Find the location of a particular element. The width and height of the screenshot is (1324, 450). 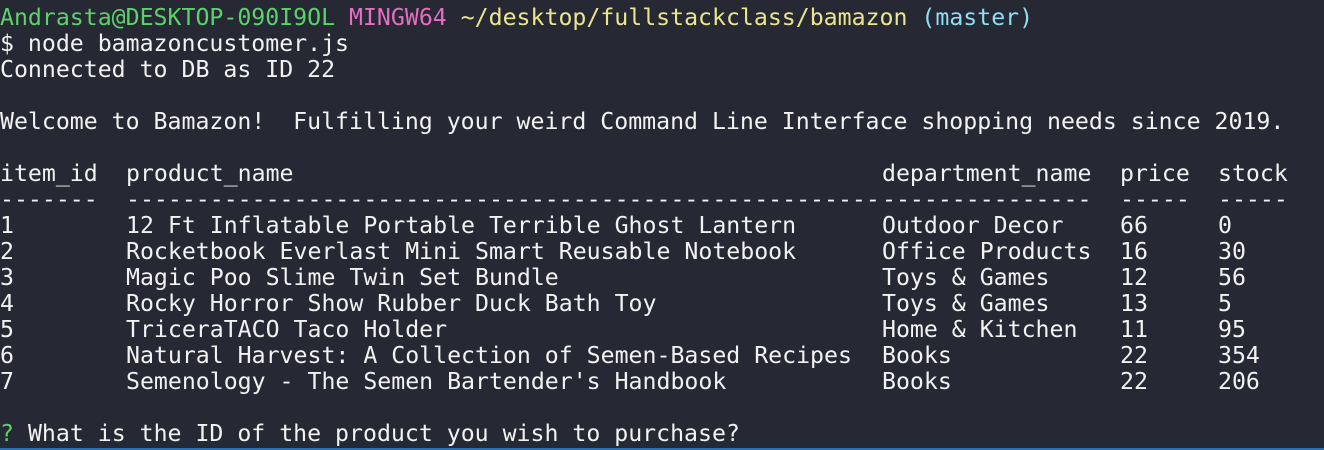

cell-stock: 5 is located at coordinates (1225, 303).